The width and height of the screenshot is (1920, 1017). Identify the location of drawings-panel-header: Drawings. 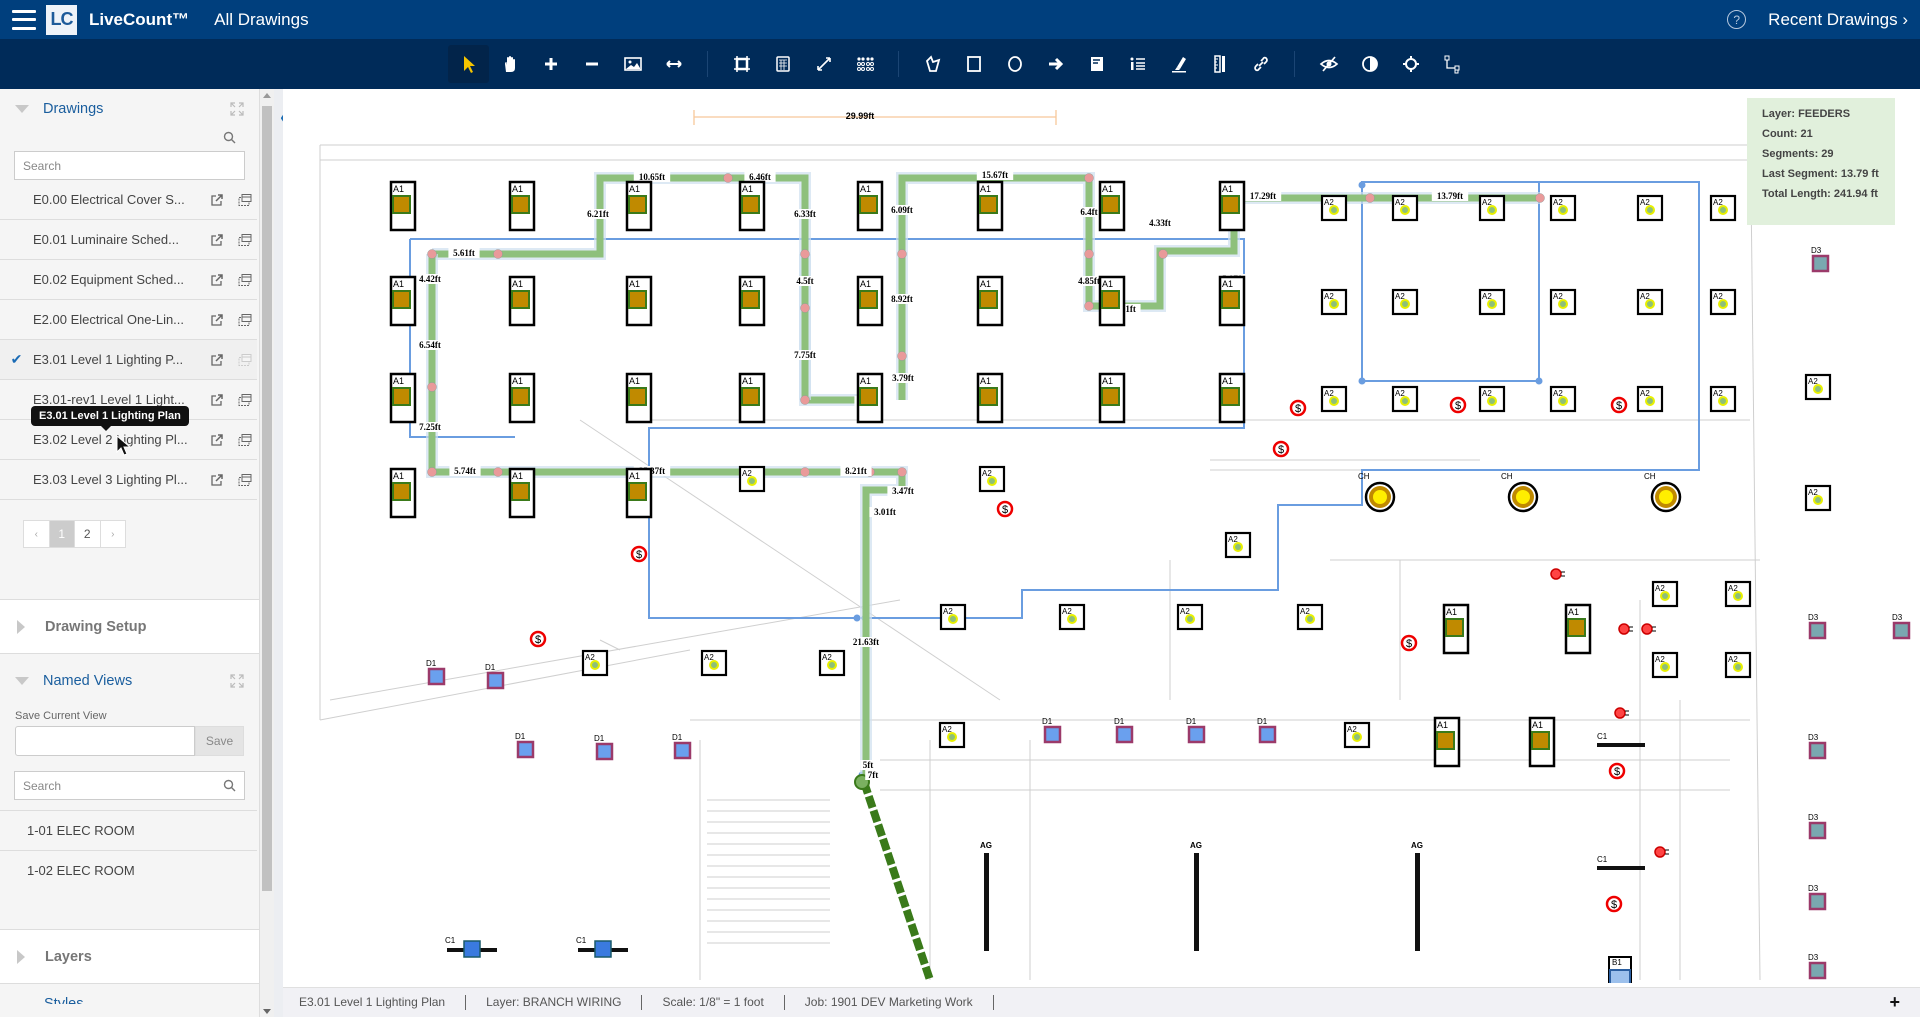
(129, 109).